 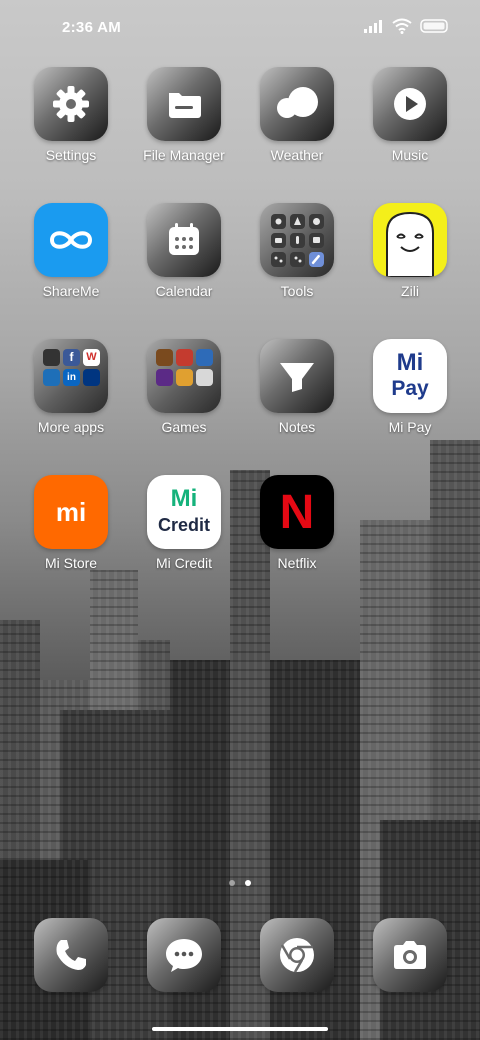 I want to click on app-shareme: ShareMe, so click(x=71, y=263).